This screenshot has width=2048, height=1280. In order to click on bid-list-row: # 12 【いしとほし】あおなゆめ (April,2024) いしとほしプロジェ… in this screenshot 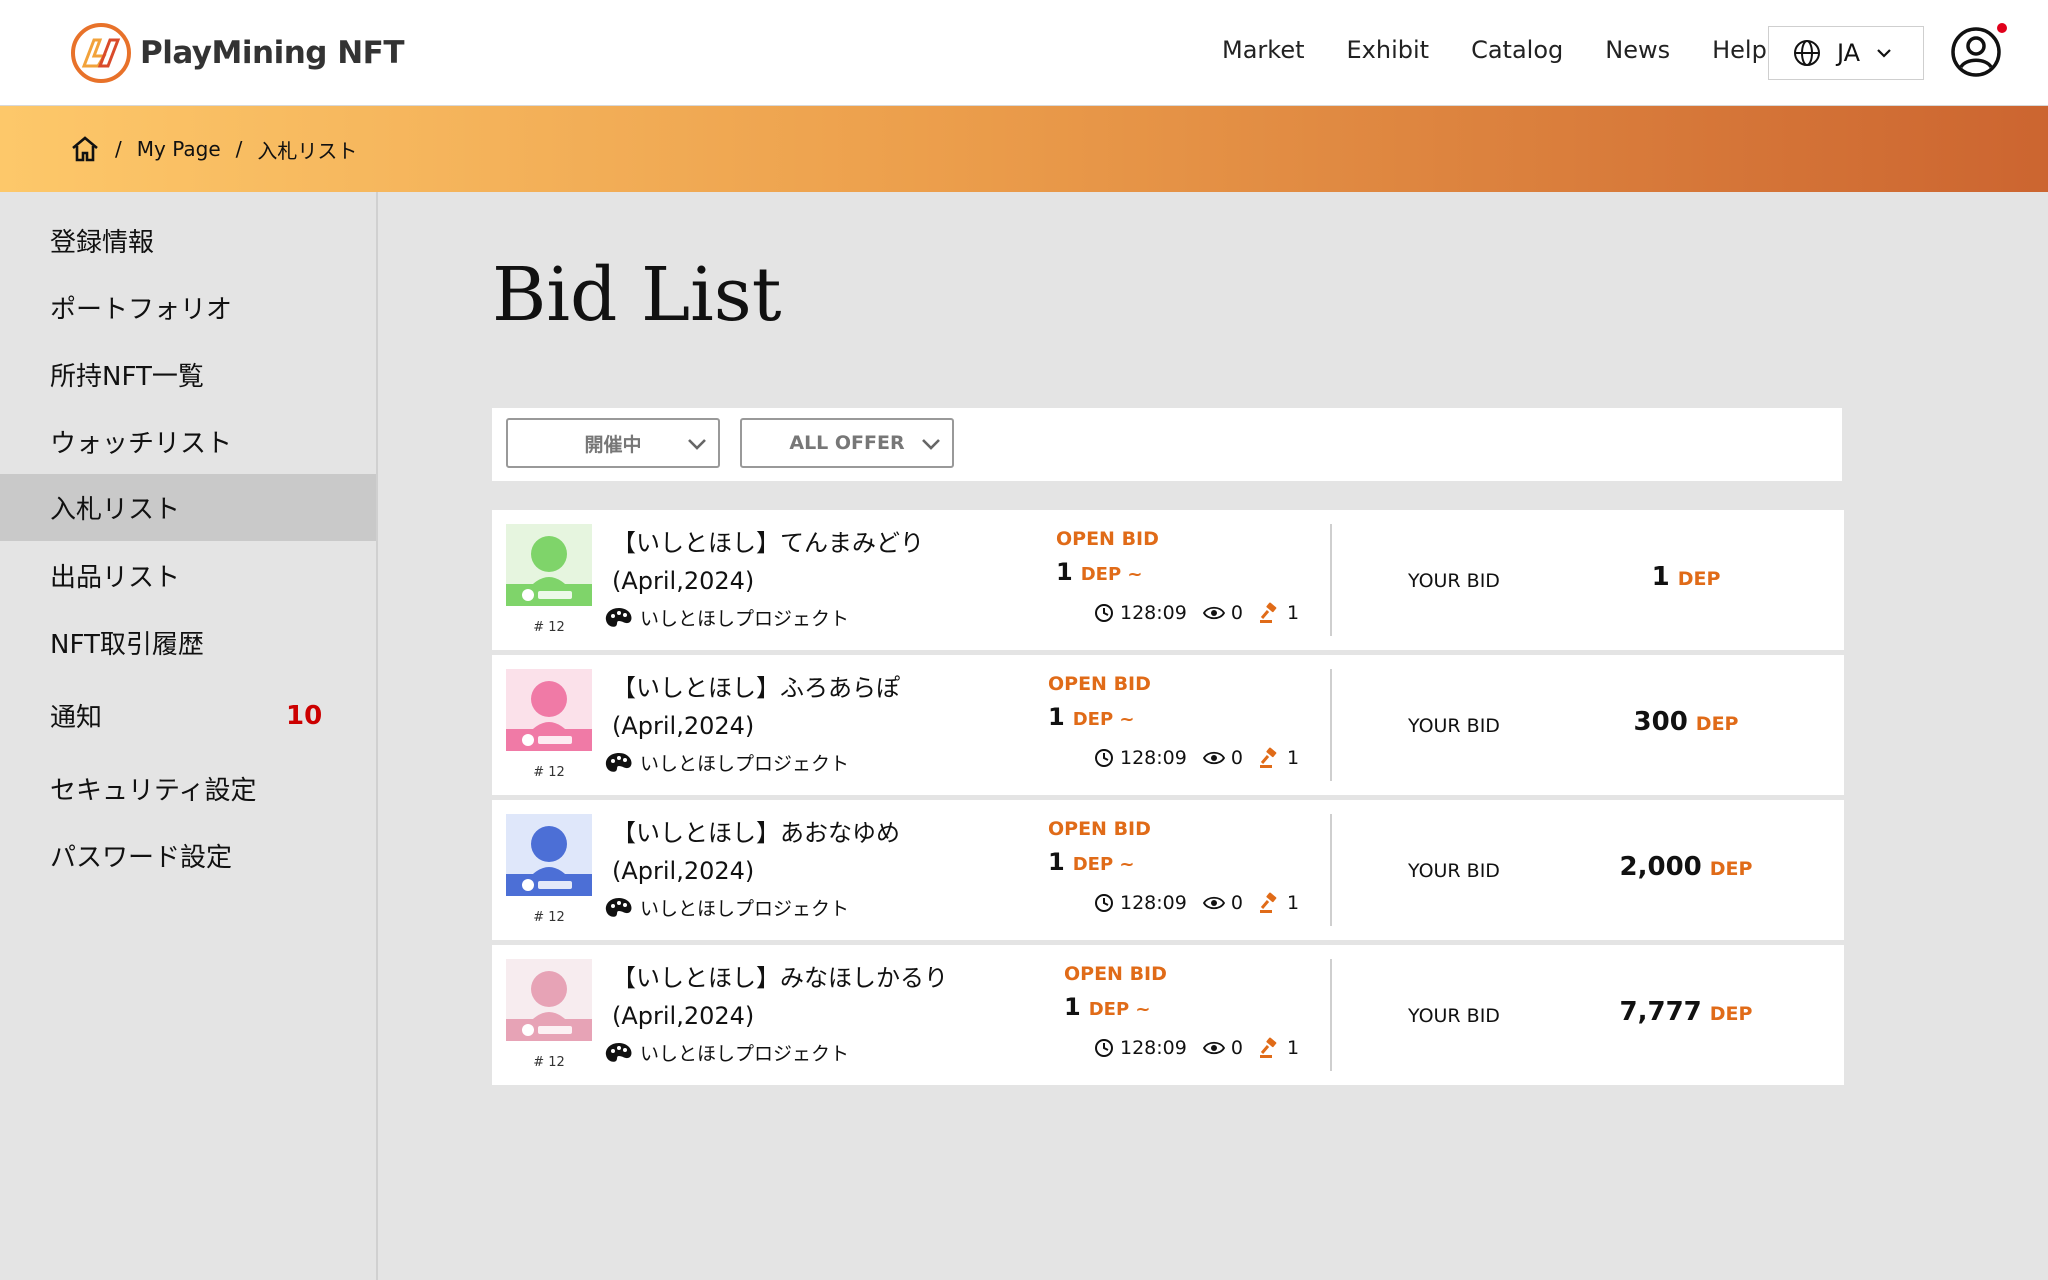, I will do `click(1168, 870)`.